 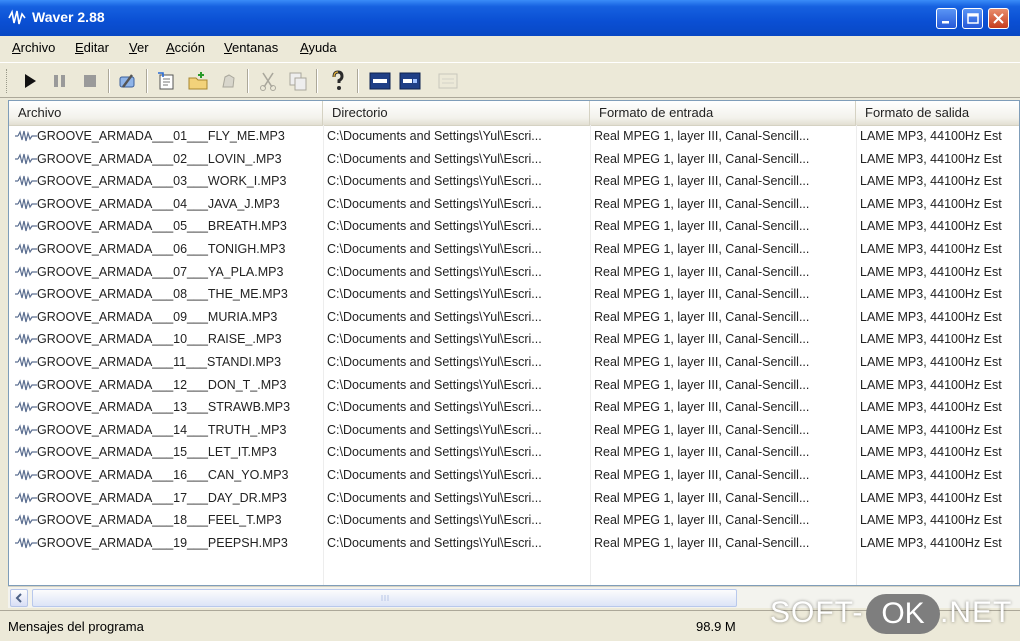 I want to click on status-size: 98.9 M, so click(x=716, y=626).